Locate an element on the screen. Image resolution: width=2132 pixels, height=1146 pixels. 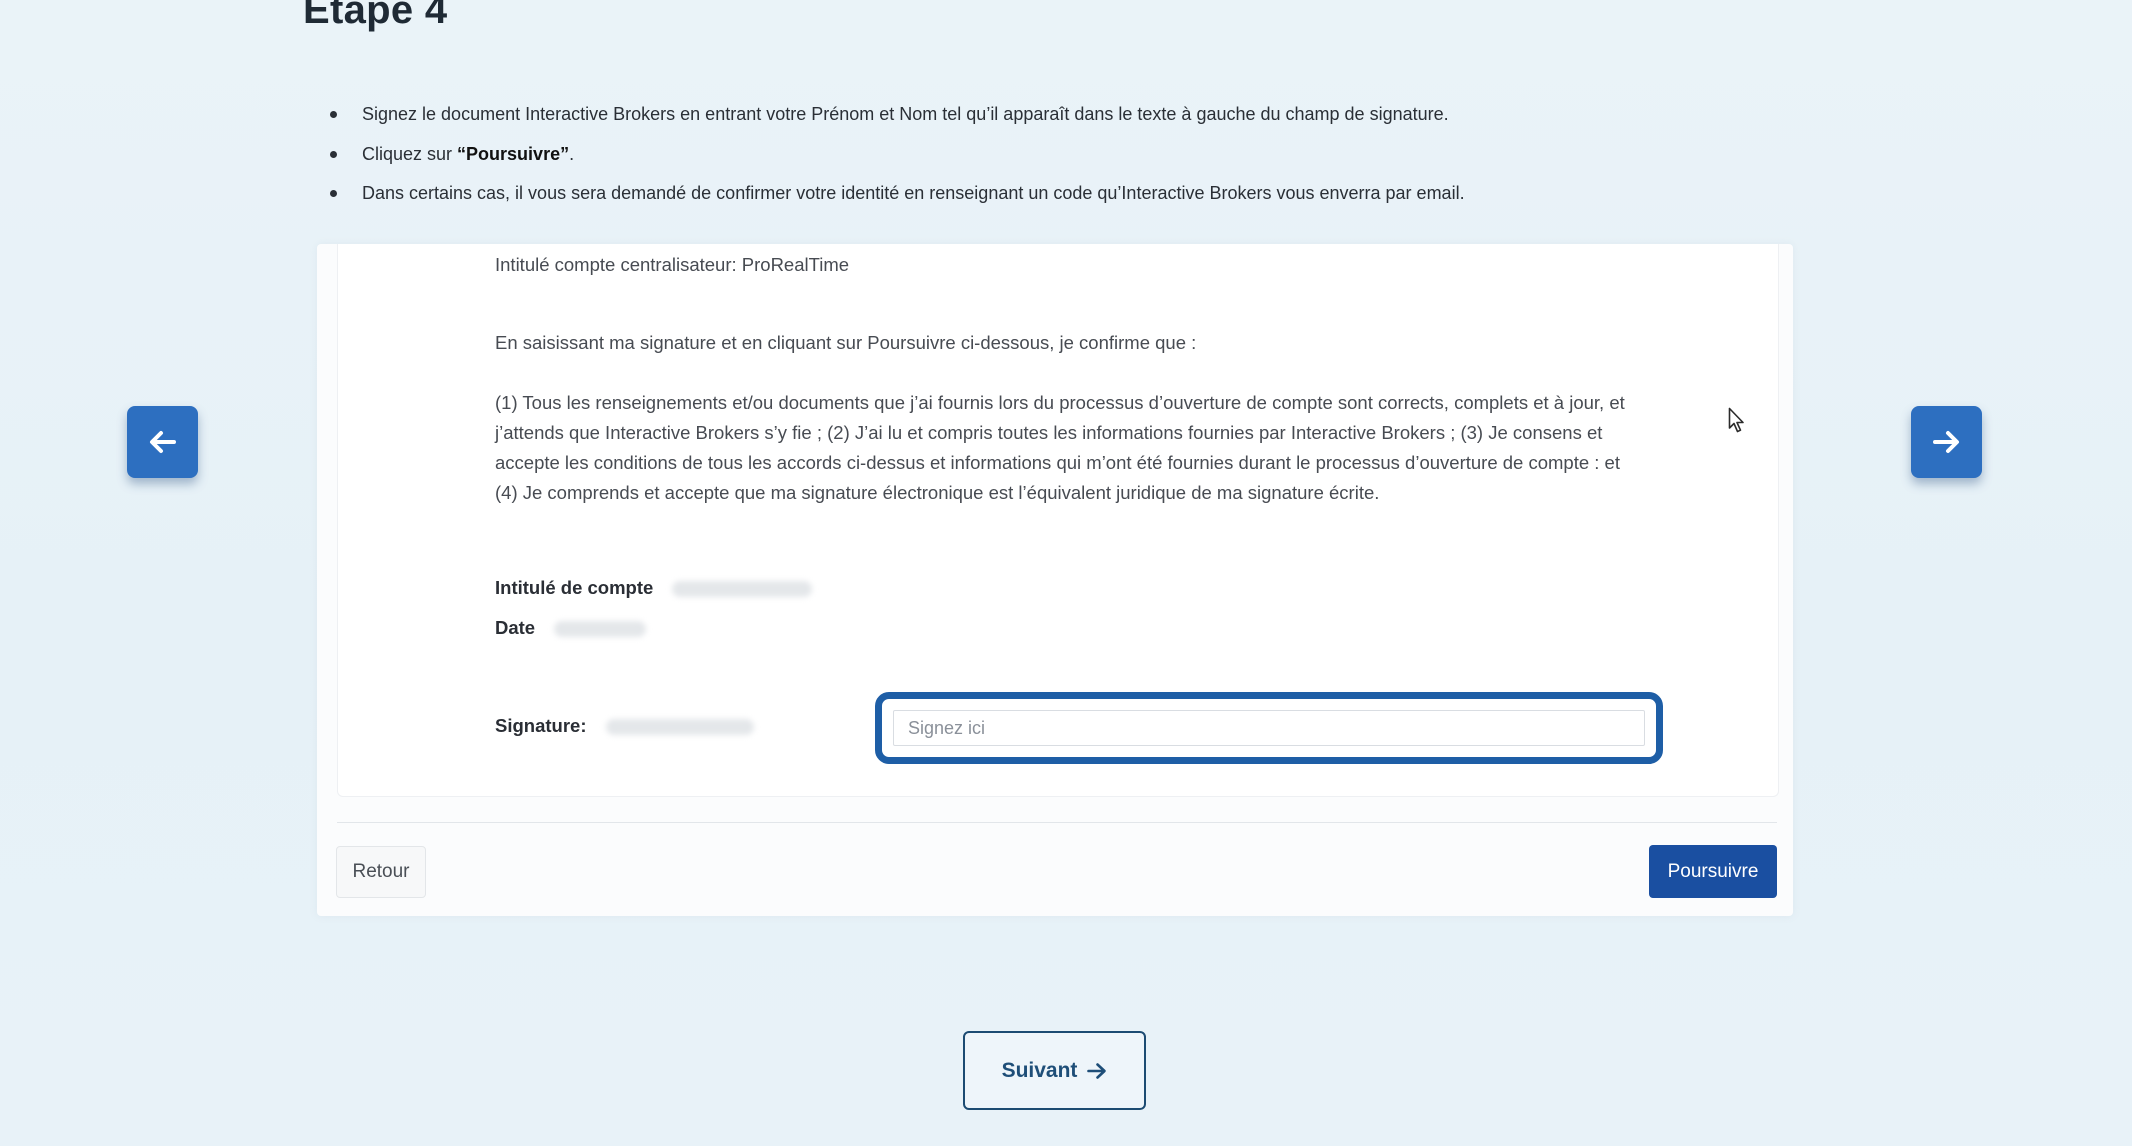
footer-divider is located at coordinates (1057, 822).